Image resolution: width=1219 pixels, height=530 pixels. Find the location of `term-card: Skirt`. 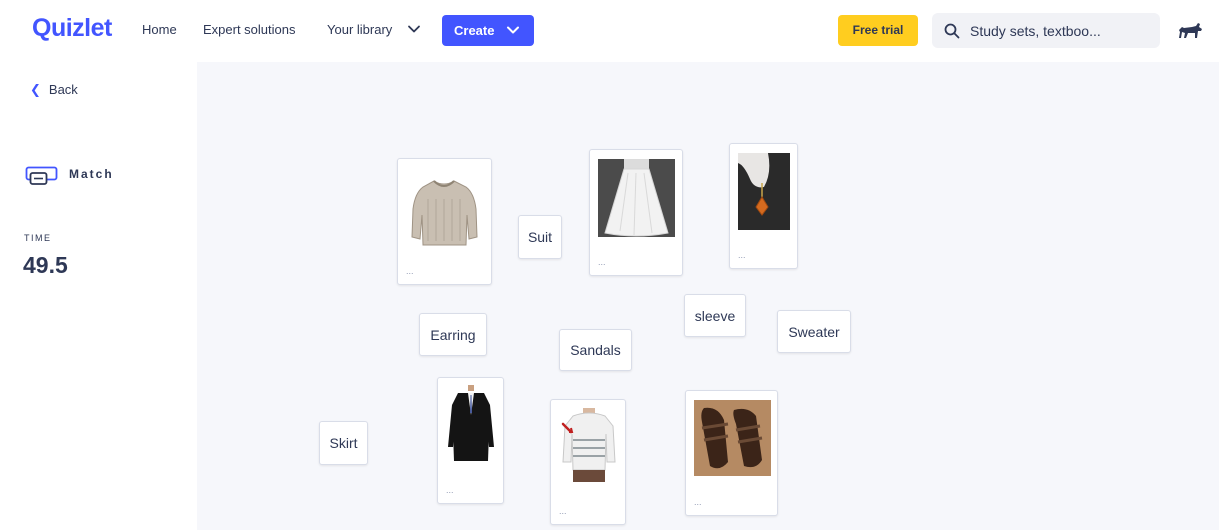

term-card: Skirt is located at coordinates (343, 443).